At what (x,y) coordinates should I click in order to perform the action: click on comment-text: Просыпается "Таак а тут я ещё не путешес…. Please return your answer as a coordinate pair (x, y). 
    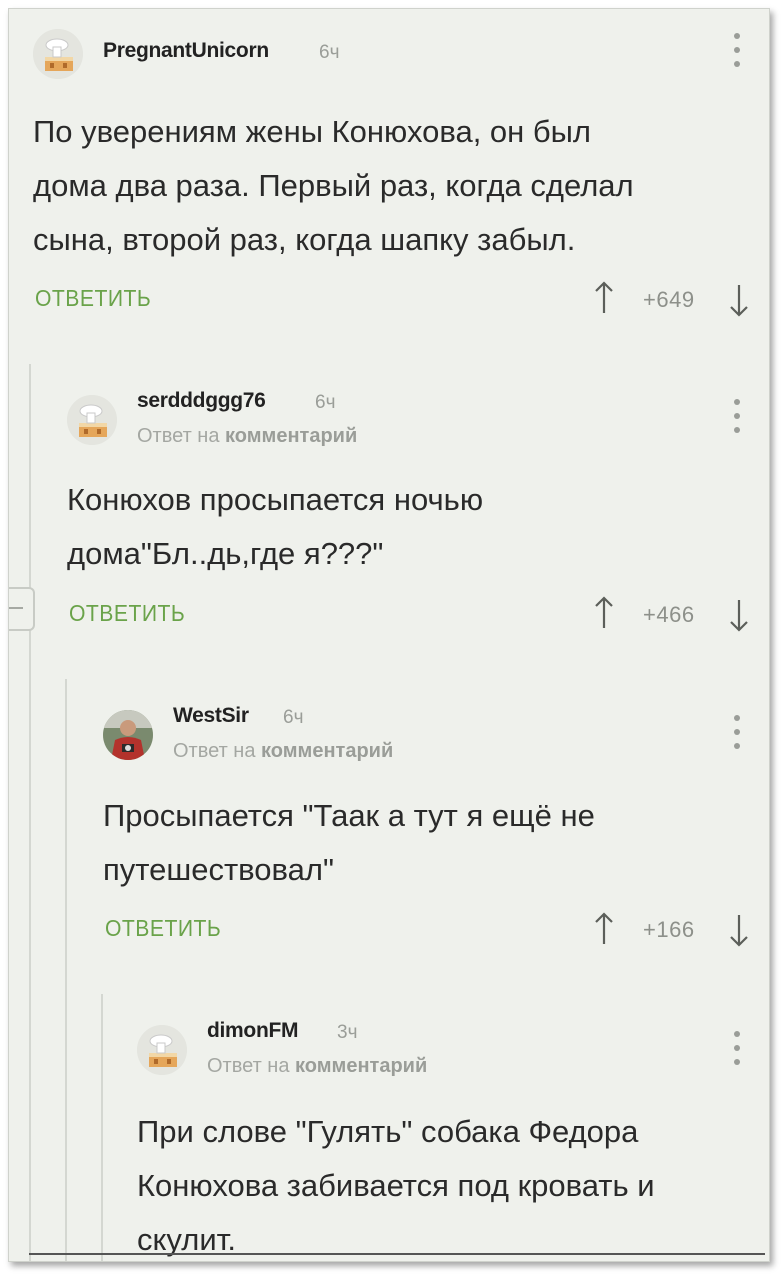
    Looking at the image, I should click on (349, 842).